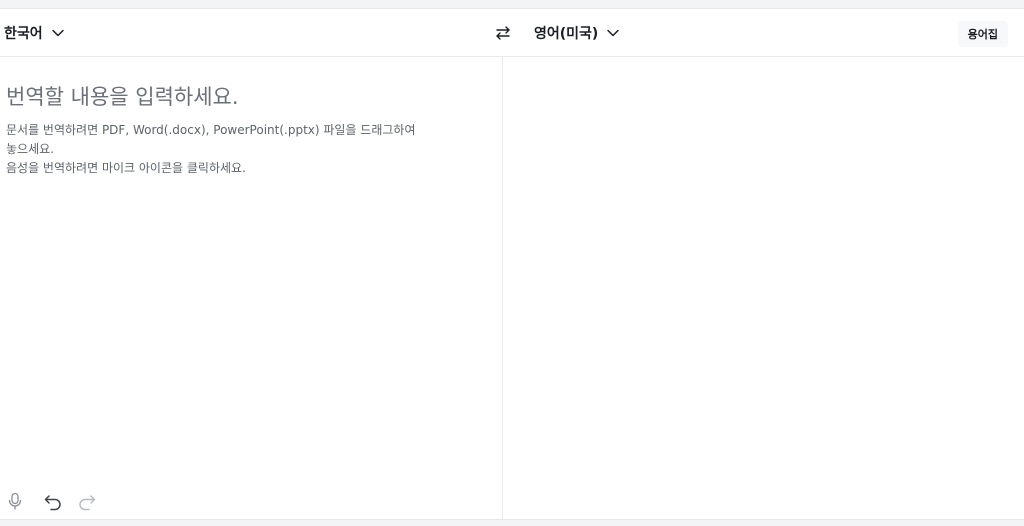 Image resolution: width=1024 pixels, height=526 pixels. What do you see at coordinates (23, 34) in the screenshot?
I see `source-language-label: 한국어` at bounding box center [23, 34].